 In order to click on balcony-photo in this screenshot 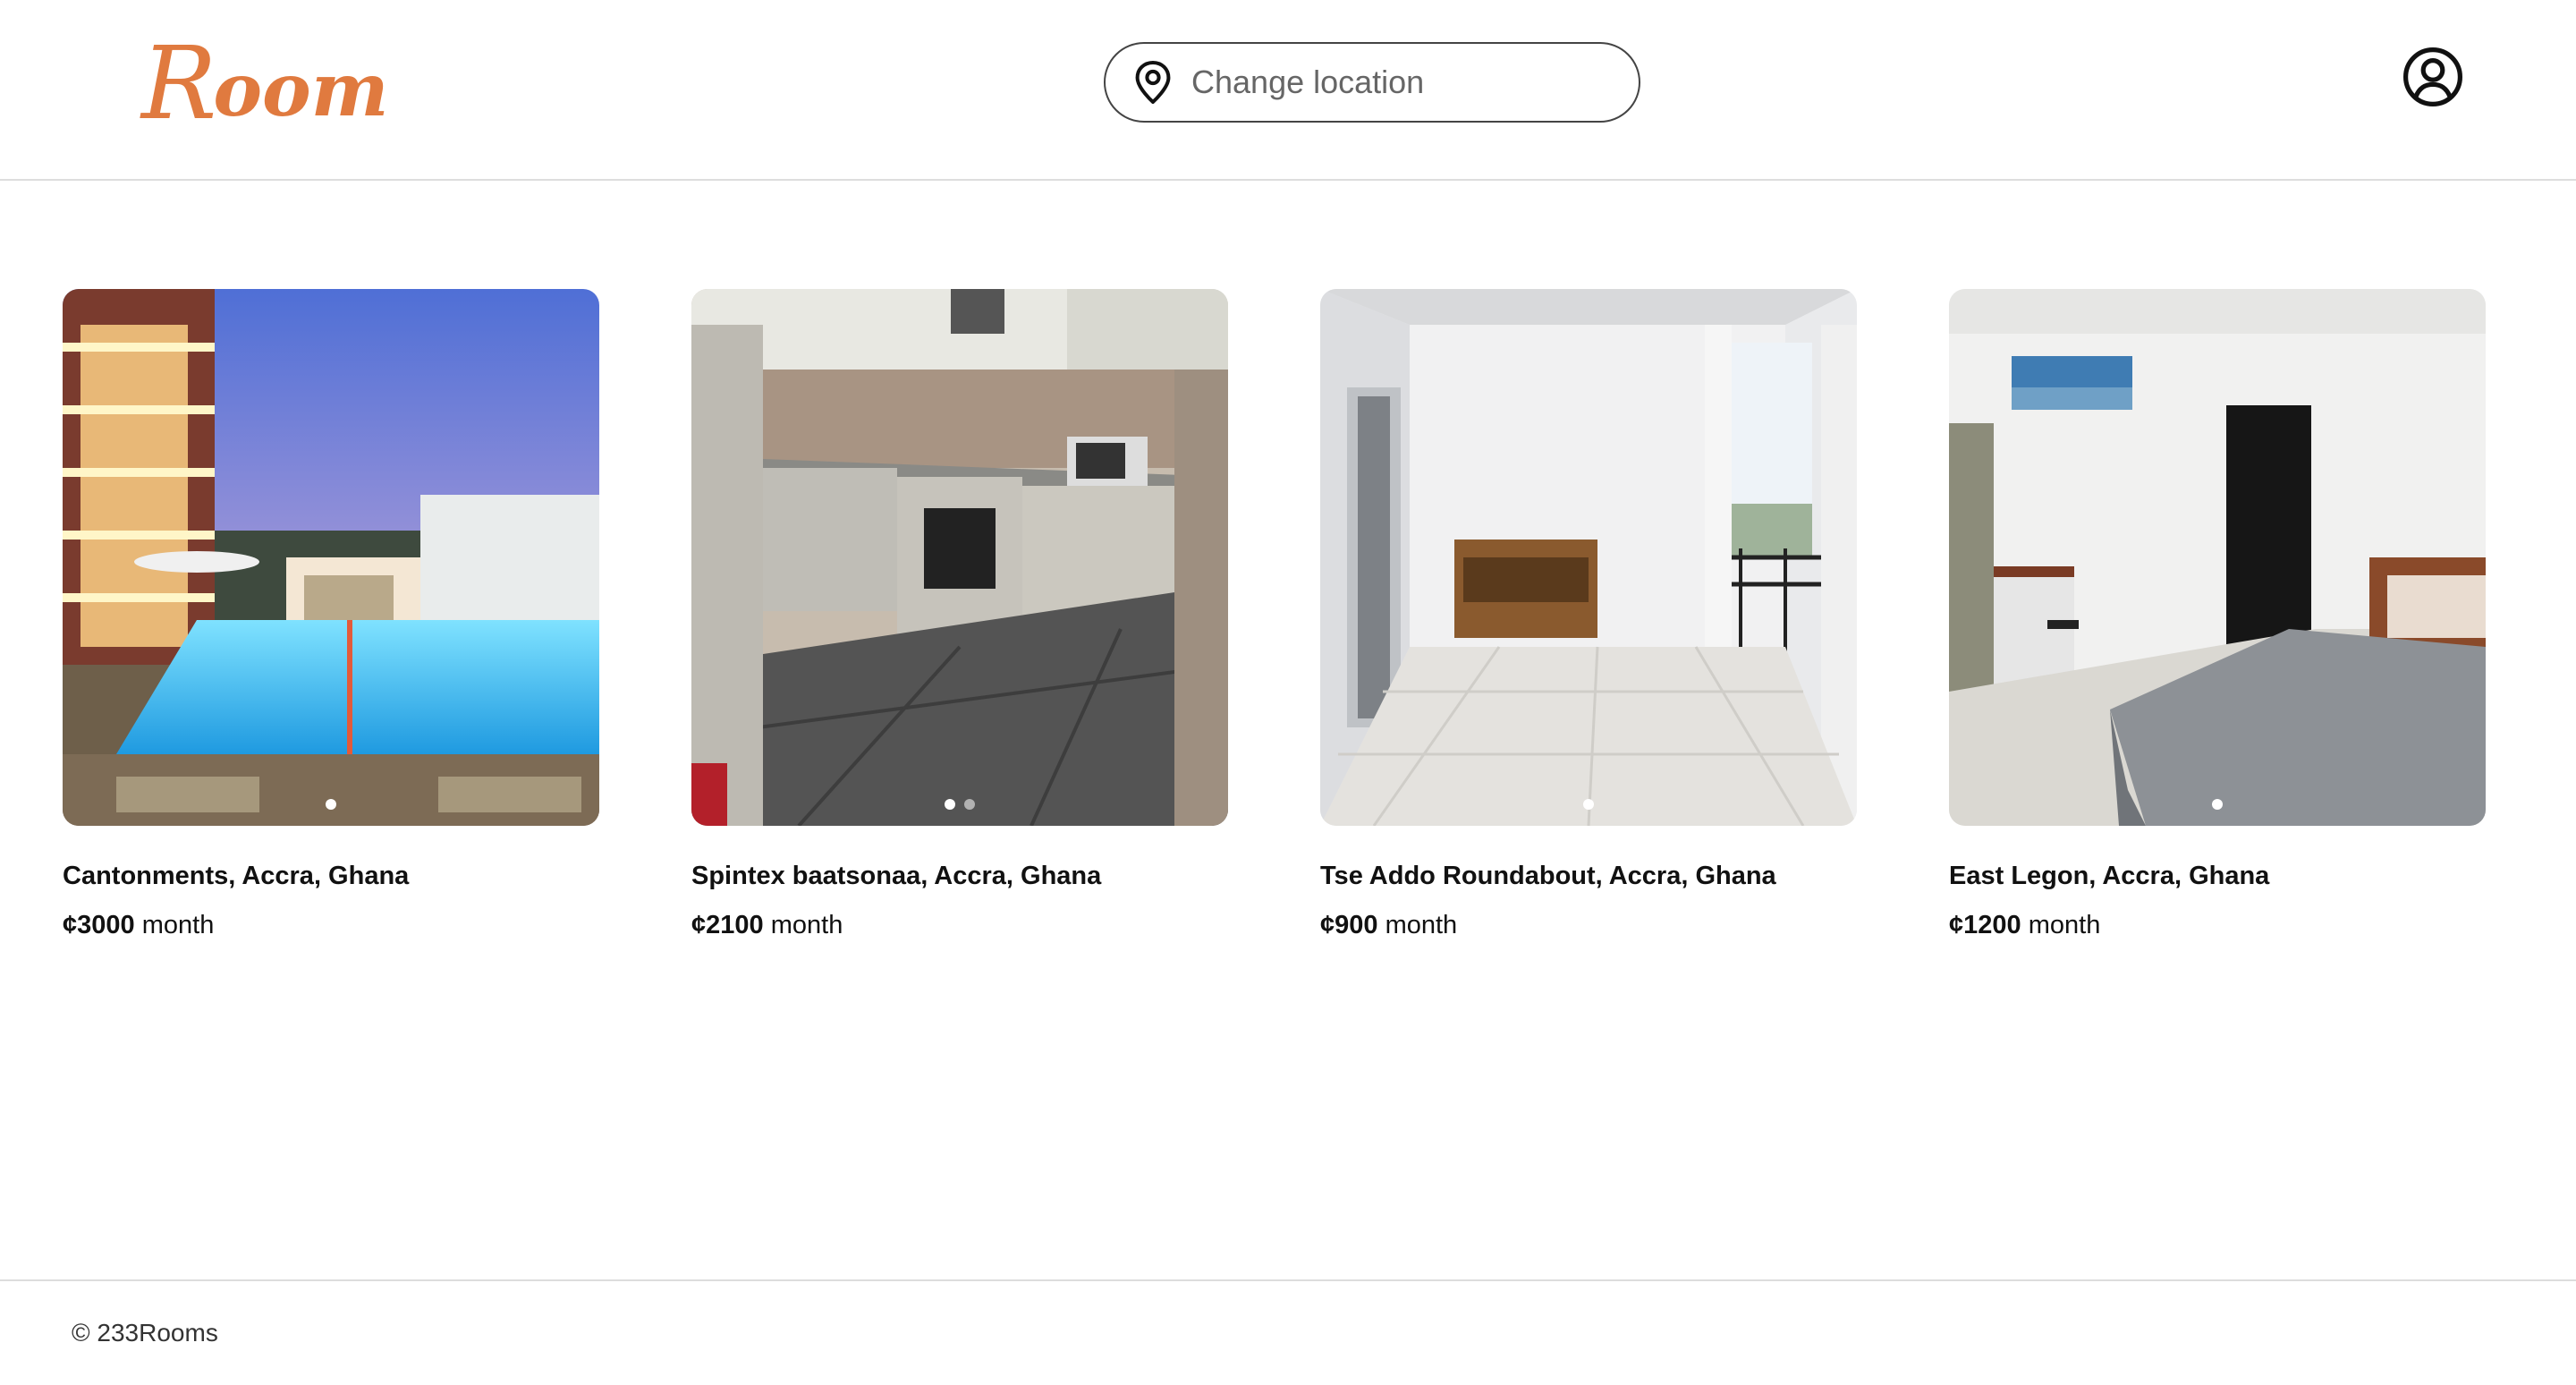, I will do `click(1588, 557)`.